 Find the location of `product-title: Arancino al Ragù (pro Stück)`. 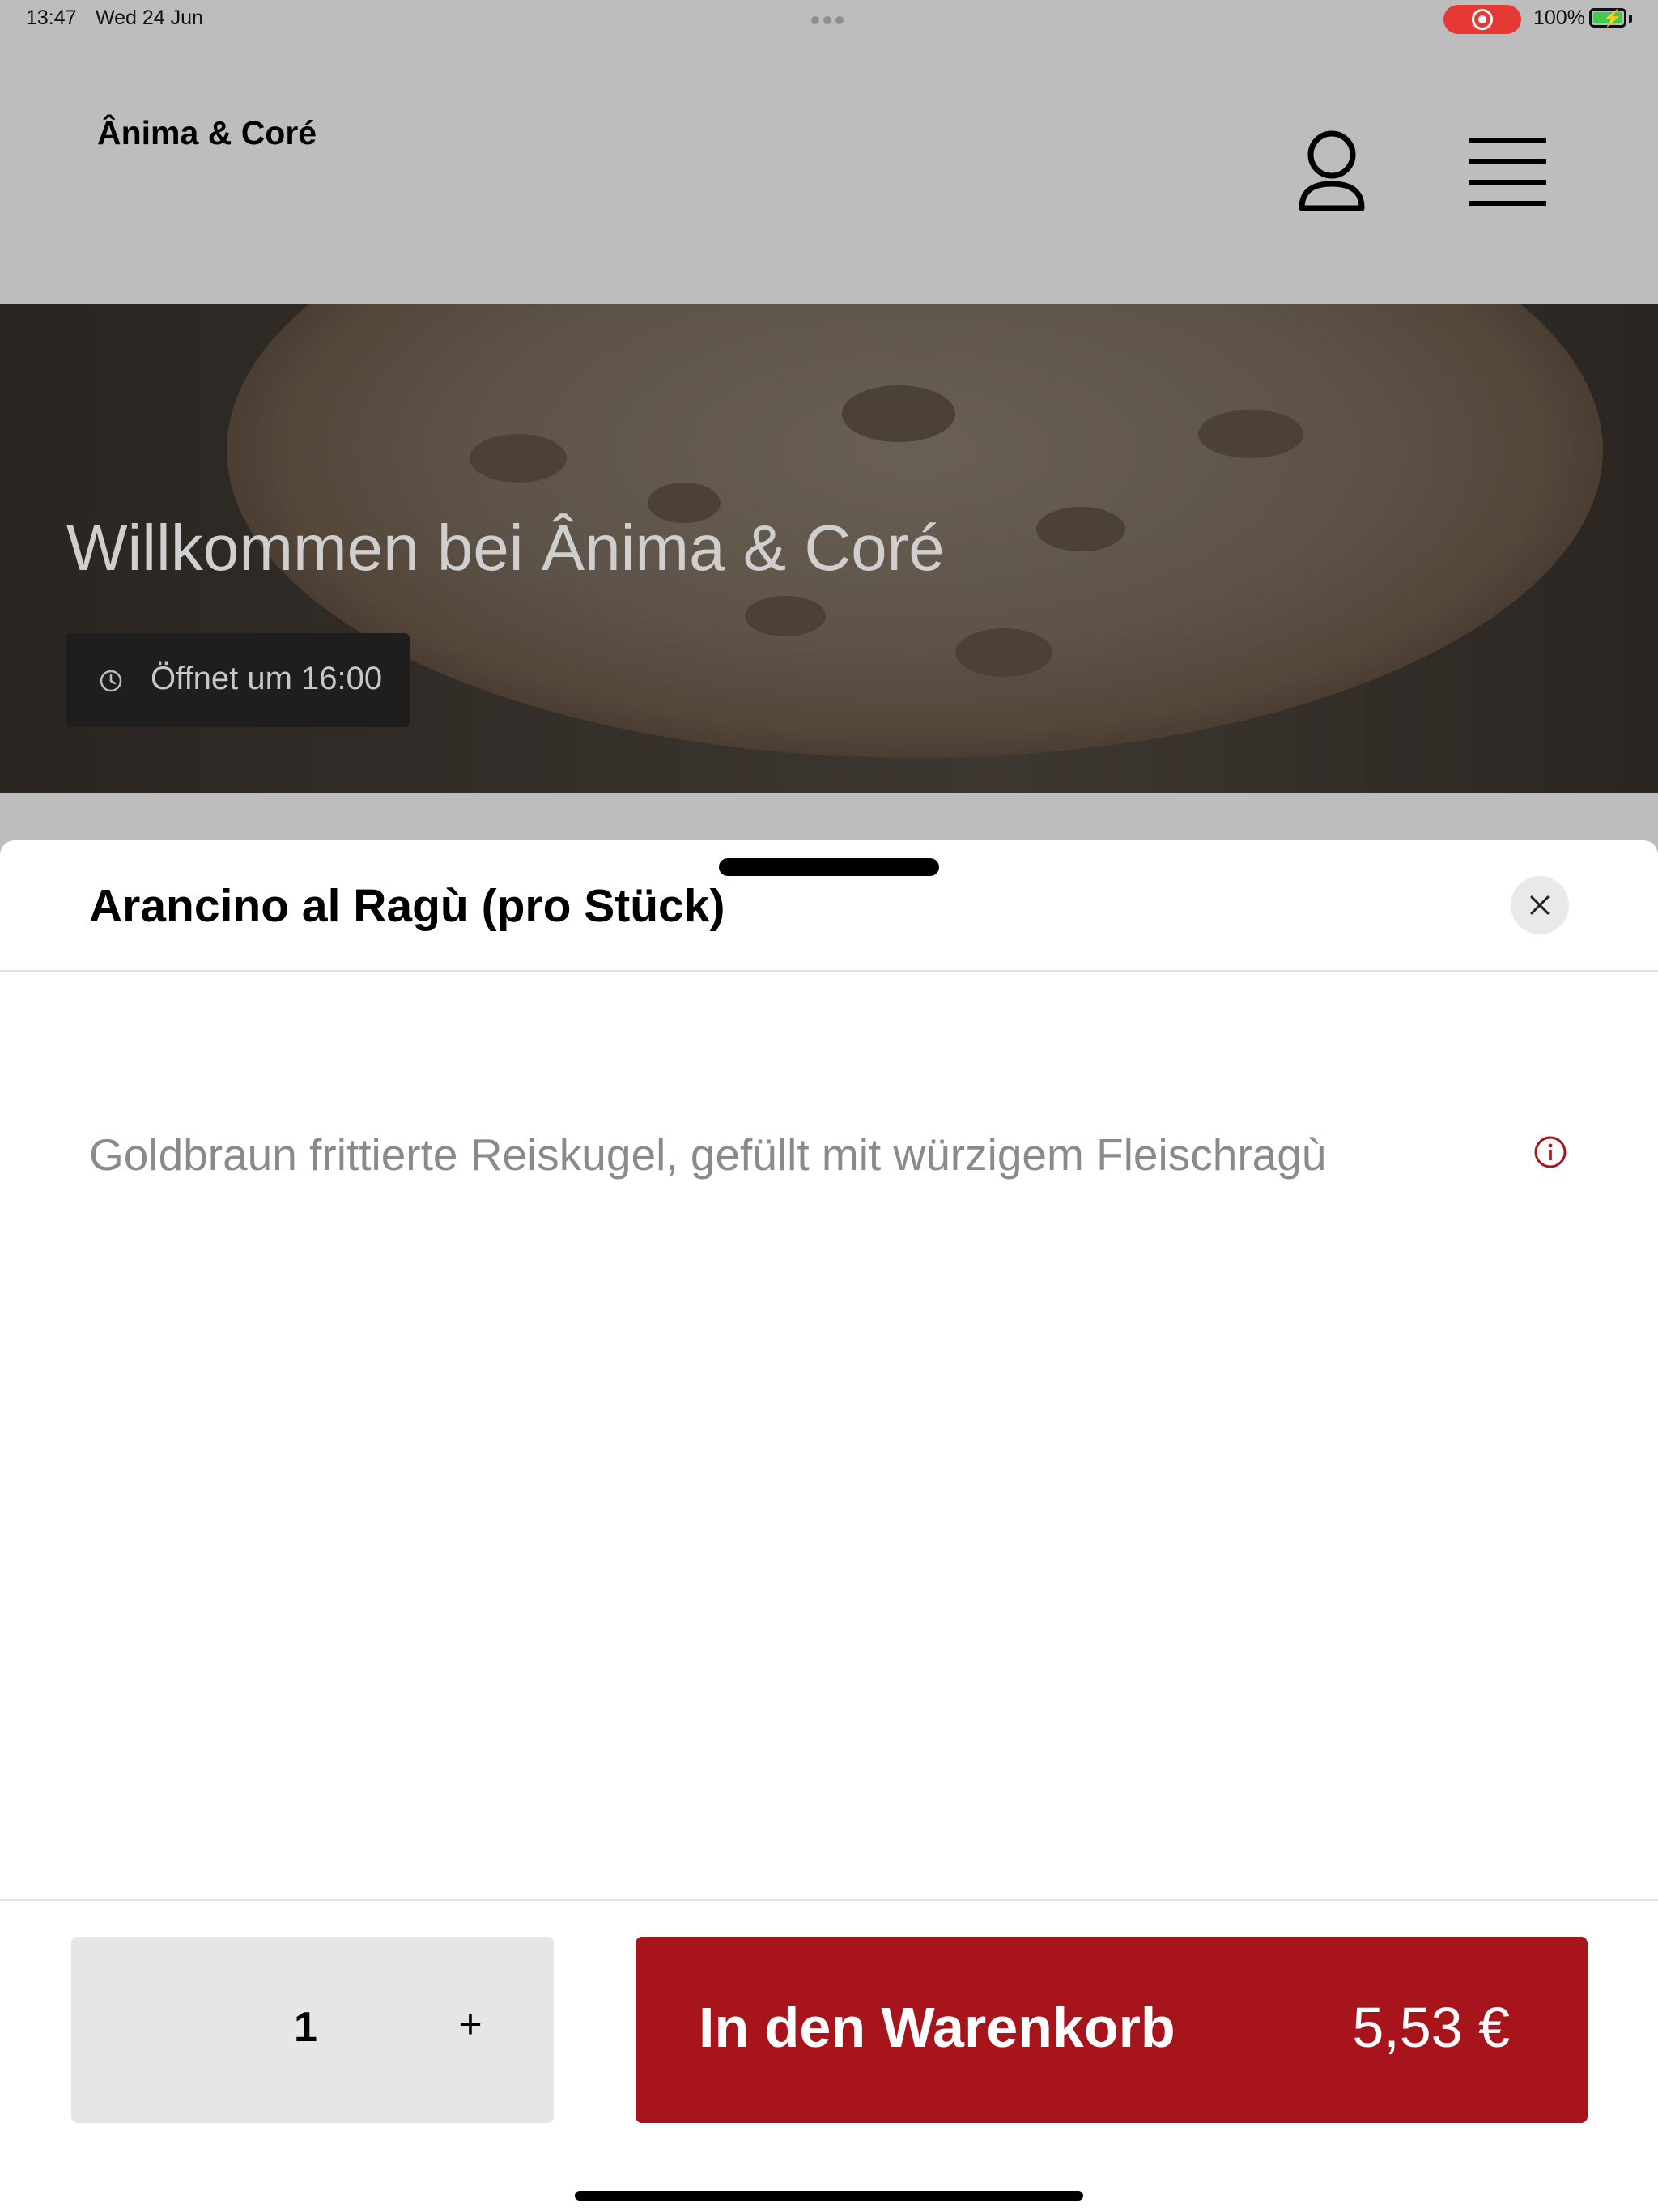

product-title: Arancino al Ragù (pro Stück) is located at coordinates (407, 906).